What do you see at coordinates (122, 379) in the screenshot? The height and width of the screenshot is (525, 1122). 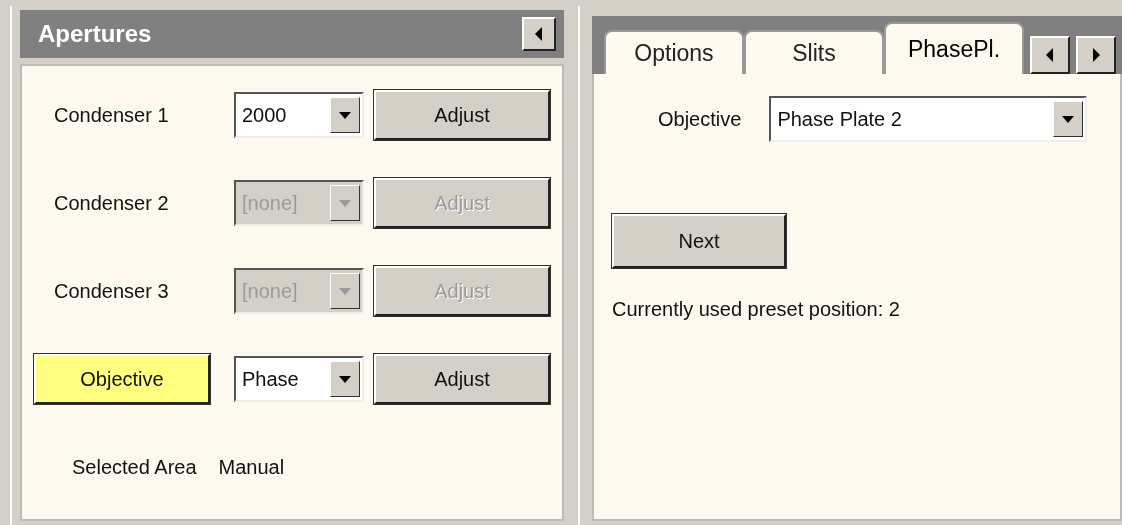 I see `objective-toggle-button: Objective` at bounding box center [122, 379].